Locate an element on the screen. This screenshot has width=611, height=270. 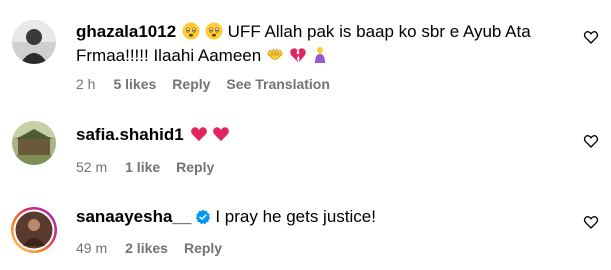
comment-time: 52 m is located at coordinates (92, 167).